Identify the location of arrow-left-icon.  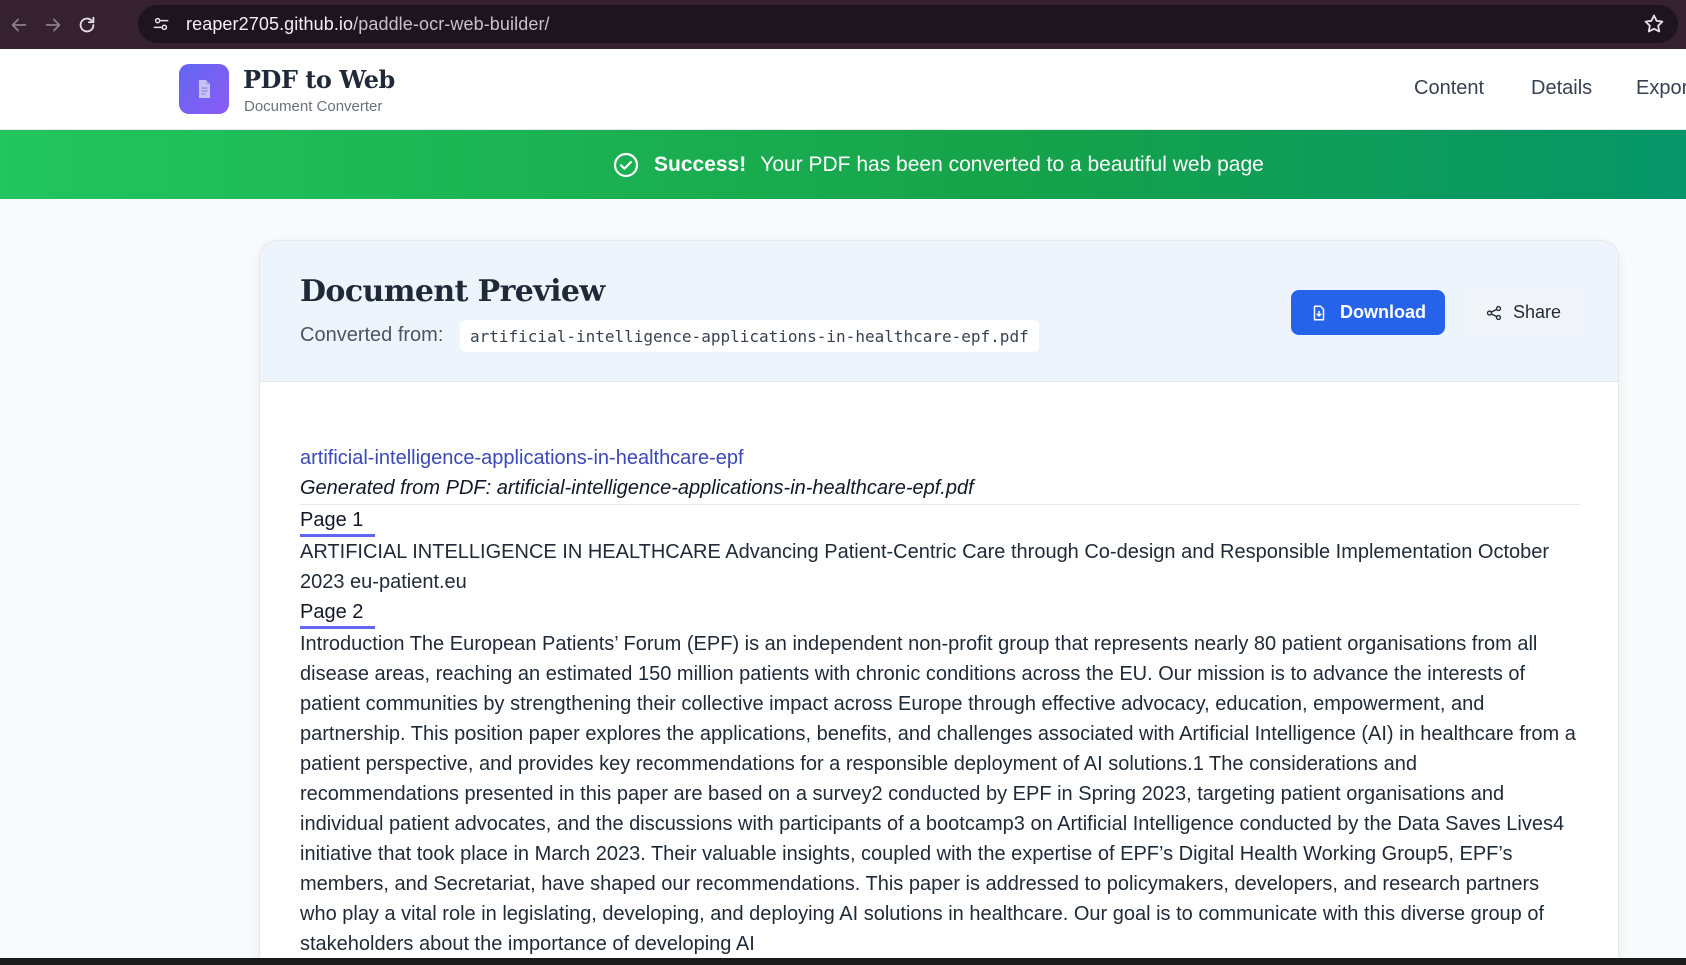
(19, 24).